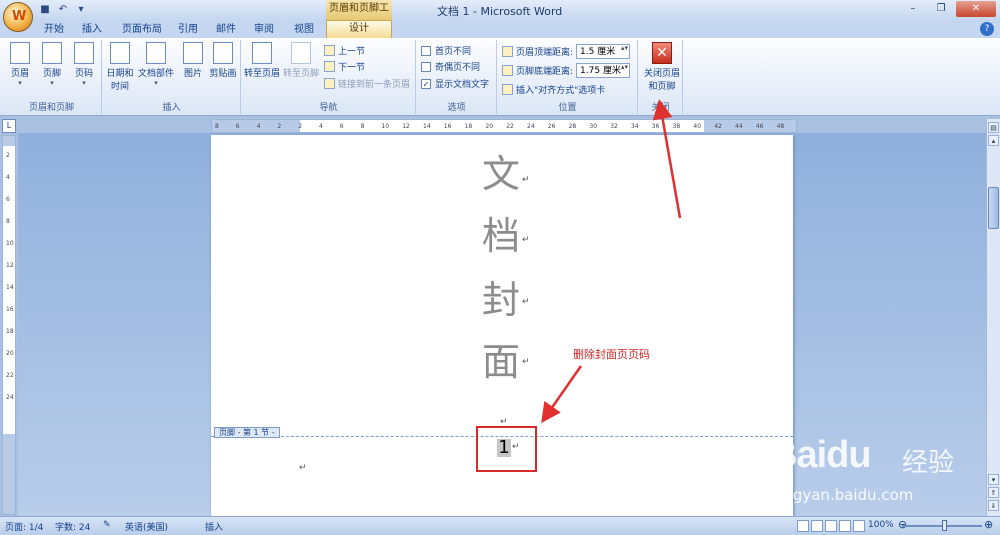  What do you see at coordinates (262, 60) in the screenshot?
I see `goto-header-button: 转至页眉` at bounding box center [262, 60].